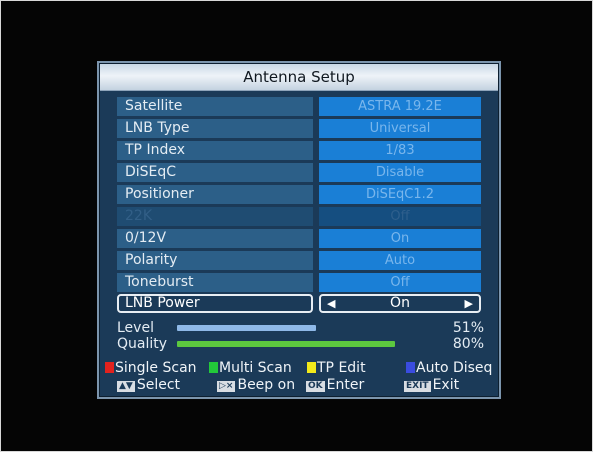  Describe the element at coordinates (215, 282) in the screenshot. I see `row-label: Toneburst` at that location.